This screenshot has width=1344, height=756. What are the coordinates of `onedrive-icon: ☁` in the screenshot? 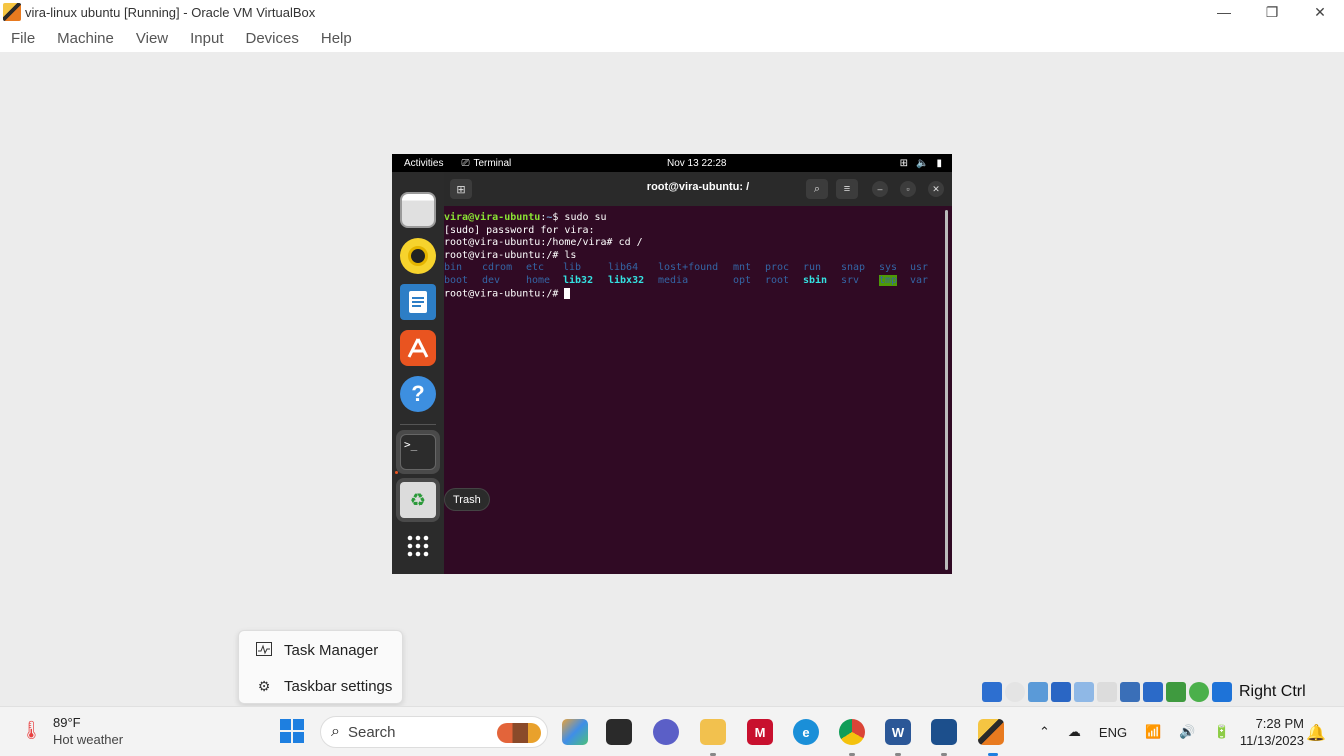 It's located at (1074, 732).